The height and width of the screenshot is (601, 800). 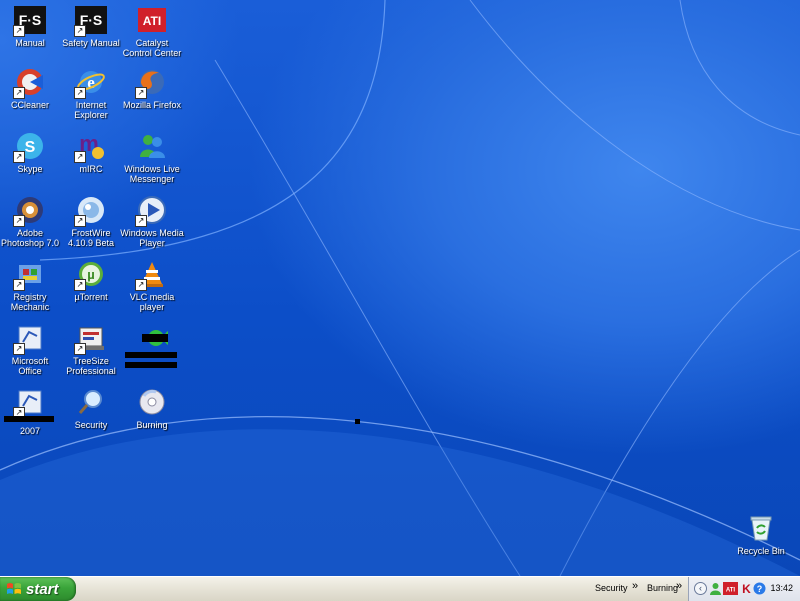 I want to click on desktop-icon-photoshop: ↗ Adobe Photoshop 7.0, so click(x=31, y=221).